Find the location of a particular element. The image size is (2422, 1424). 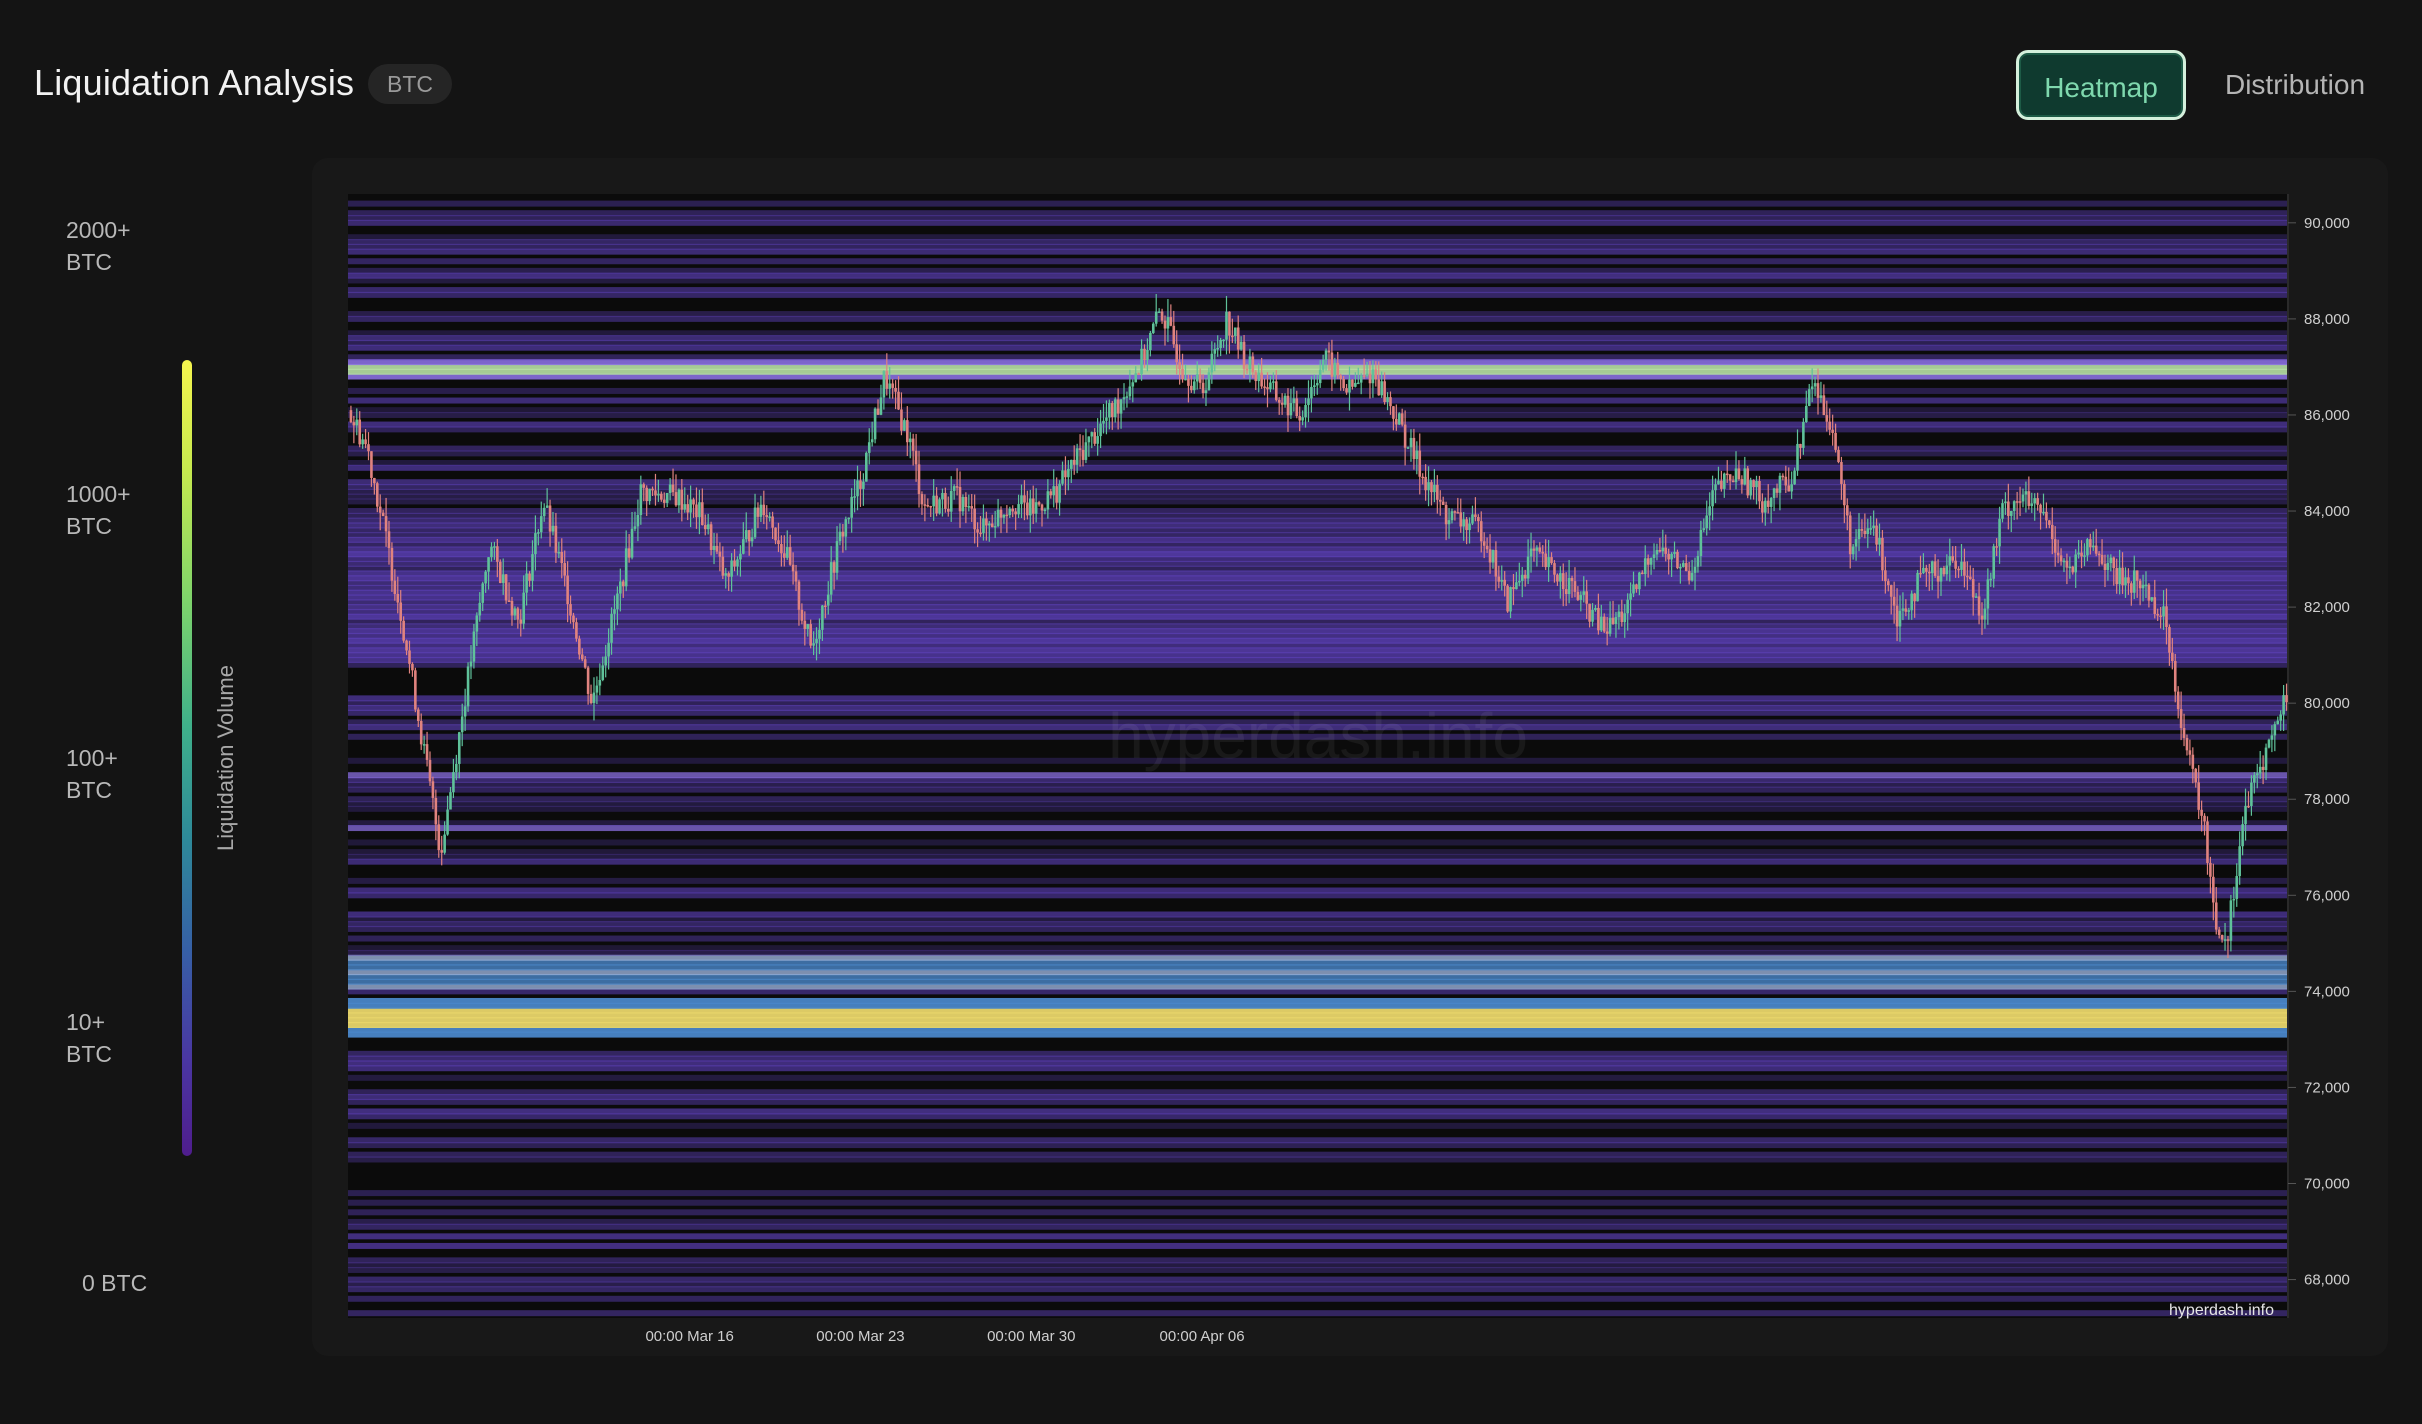

legend-label-2000: 2000+ BTC is located at coordinates (98, 246).